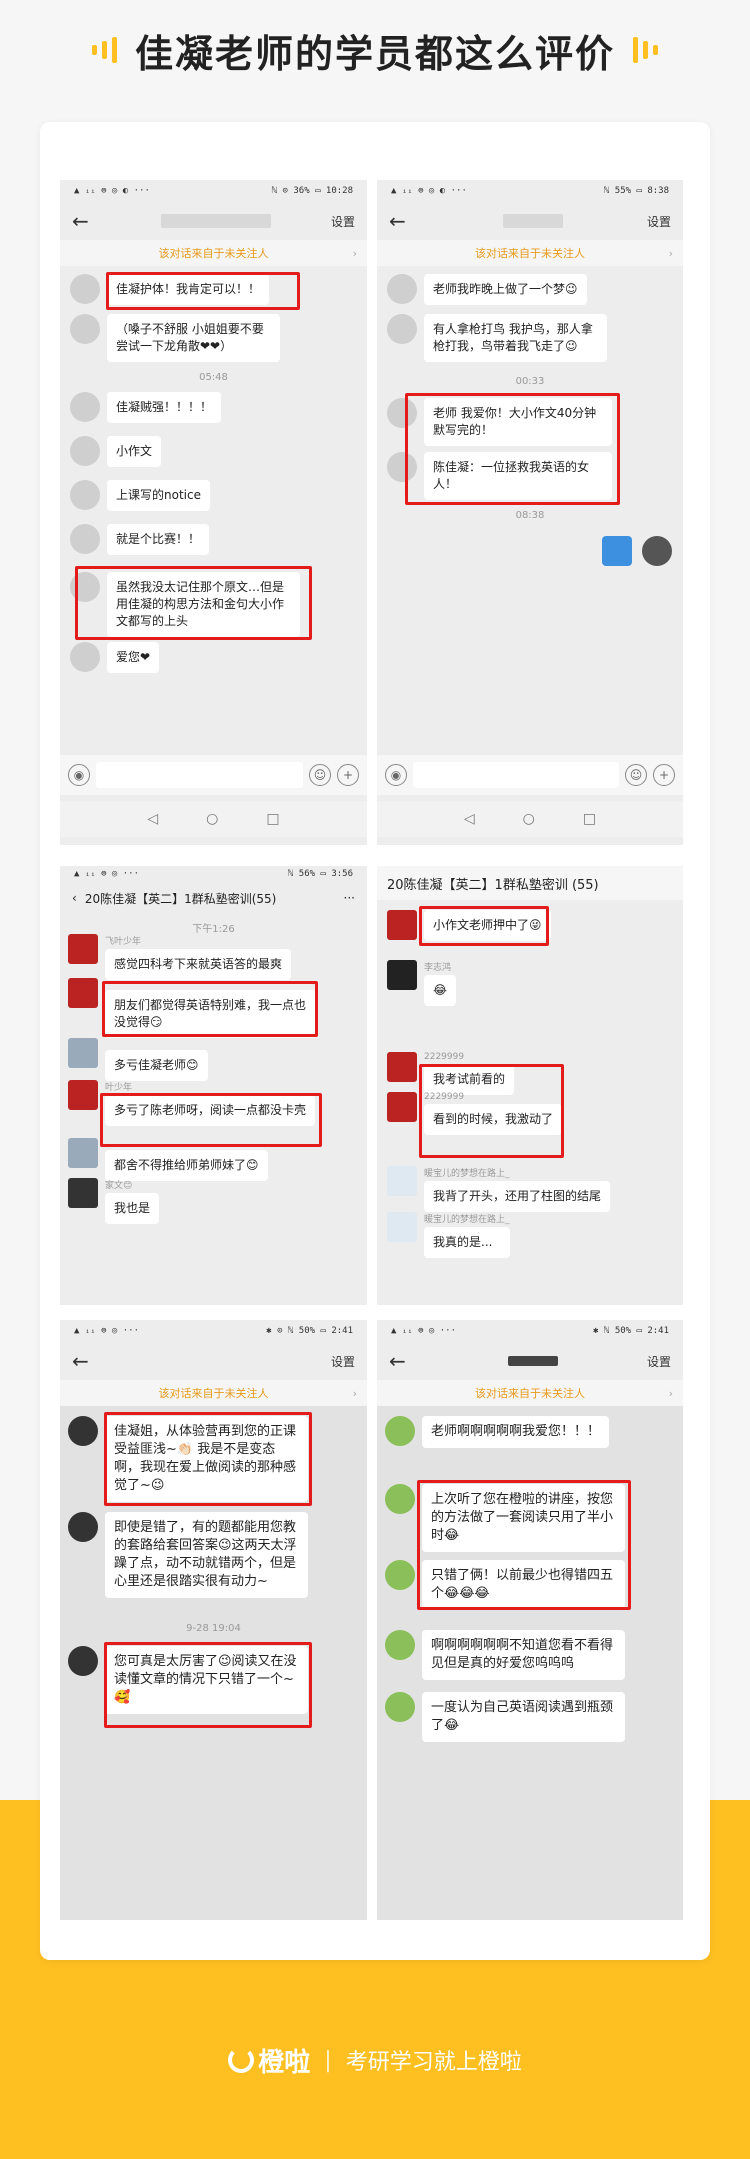 Image resolution: width=750 pixels, height=2159 pixels. What do you see at coordinates (114, 1201) in the screenshot?
I see `chat-message: 家文😊 我也是` at bounding box center [114, 1201].